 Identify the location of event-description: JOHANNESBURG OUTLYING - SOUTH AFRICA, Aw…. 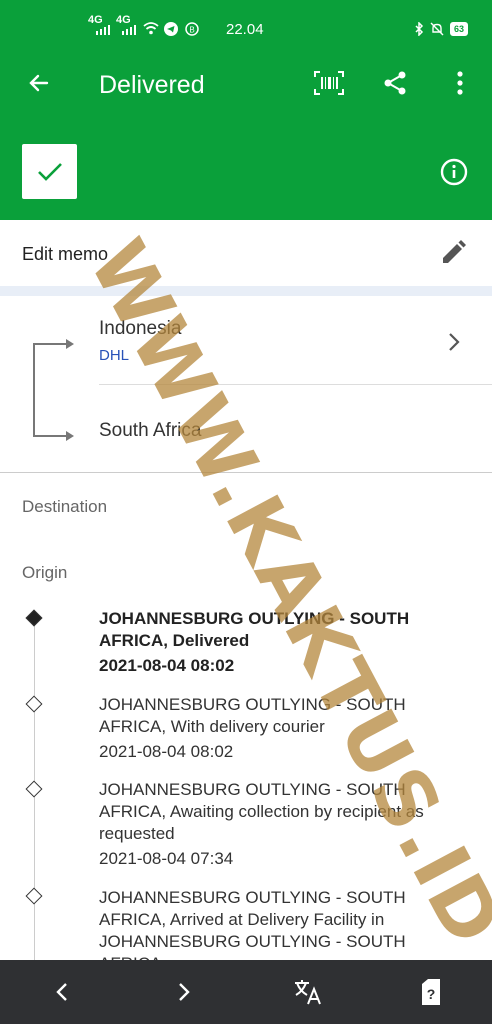
(261, 811).